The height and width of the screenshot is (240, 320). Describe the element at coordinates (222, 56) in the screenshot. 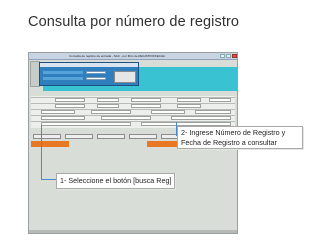

I see `minimize-icon` at that location.